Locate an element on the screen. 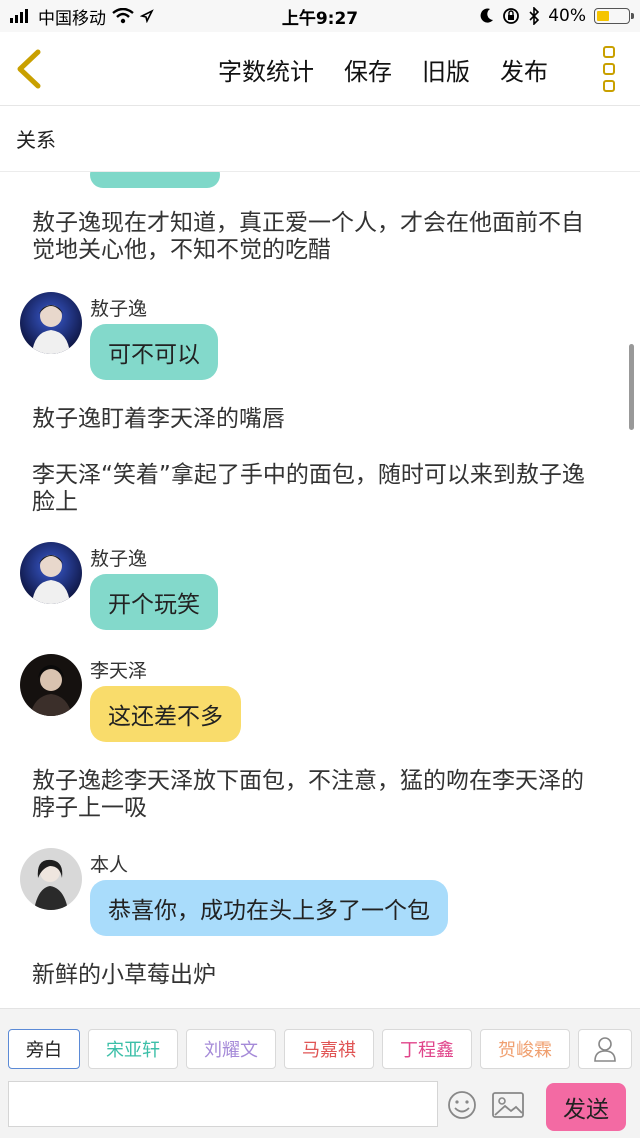 Image resolution: width=640 pixels, height=1138 pixels. signal-icon is located at coordinates (19, 16).